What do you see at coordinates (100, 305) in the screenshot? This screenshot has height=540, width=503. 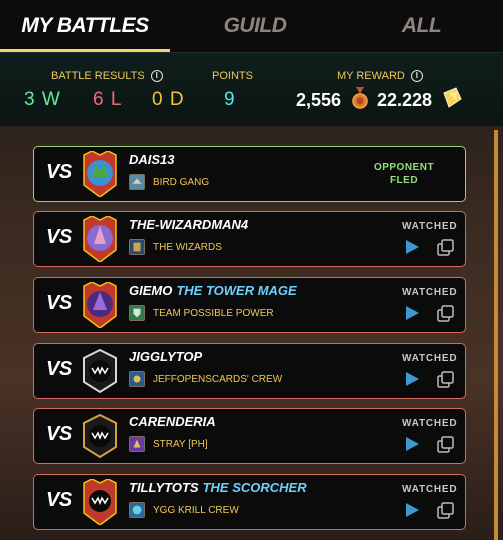 I see `purple-mage-avatar-icon` at bounding box center [100, 305].